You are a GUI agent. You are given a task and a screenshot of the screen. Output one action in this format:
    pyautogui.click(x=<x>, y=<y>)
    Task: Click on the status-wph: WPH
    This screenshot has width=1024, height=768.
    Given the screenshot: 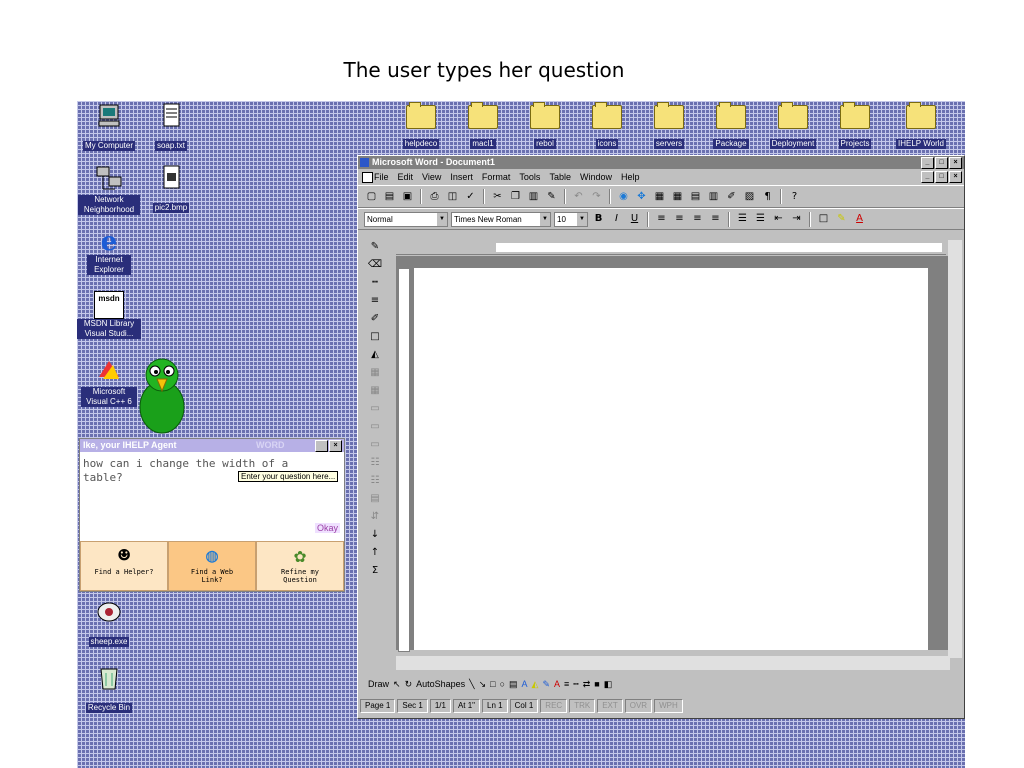 What is the action you would take?
    pyautogui.click(x=668, y=706)
    